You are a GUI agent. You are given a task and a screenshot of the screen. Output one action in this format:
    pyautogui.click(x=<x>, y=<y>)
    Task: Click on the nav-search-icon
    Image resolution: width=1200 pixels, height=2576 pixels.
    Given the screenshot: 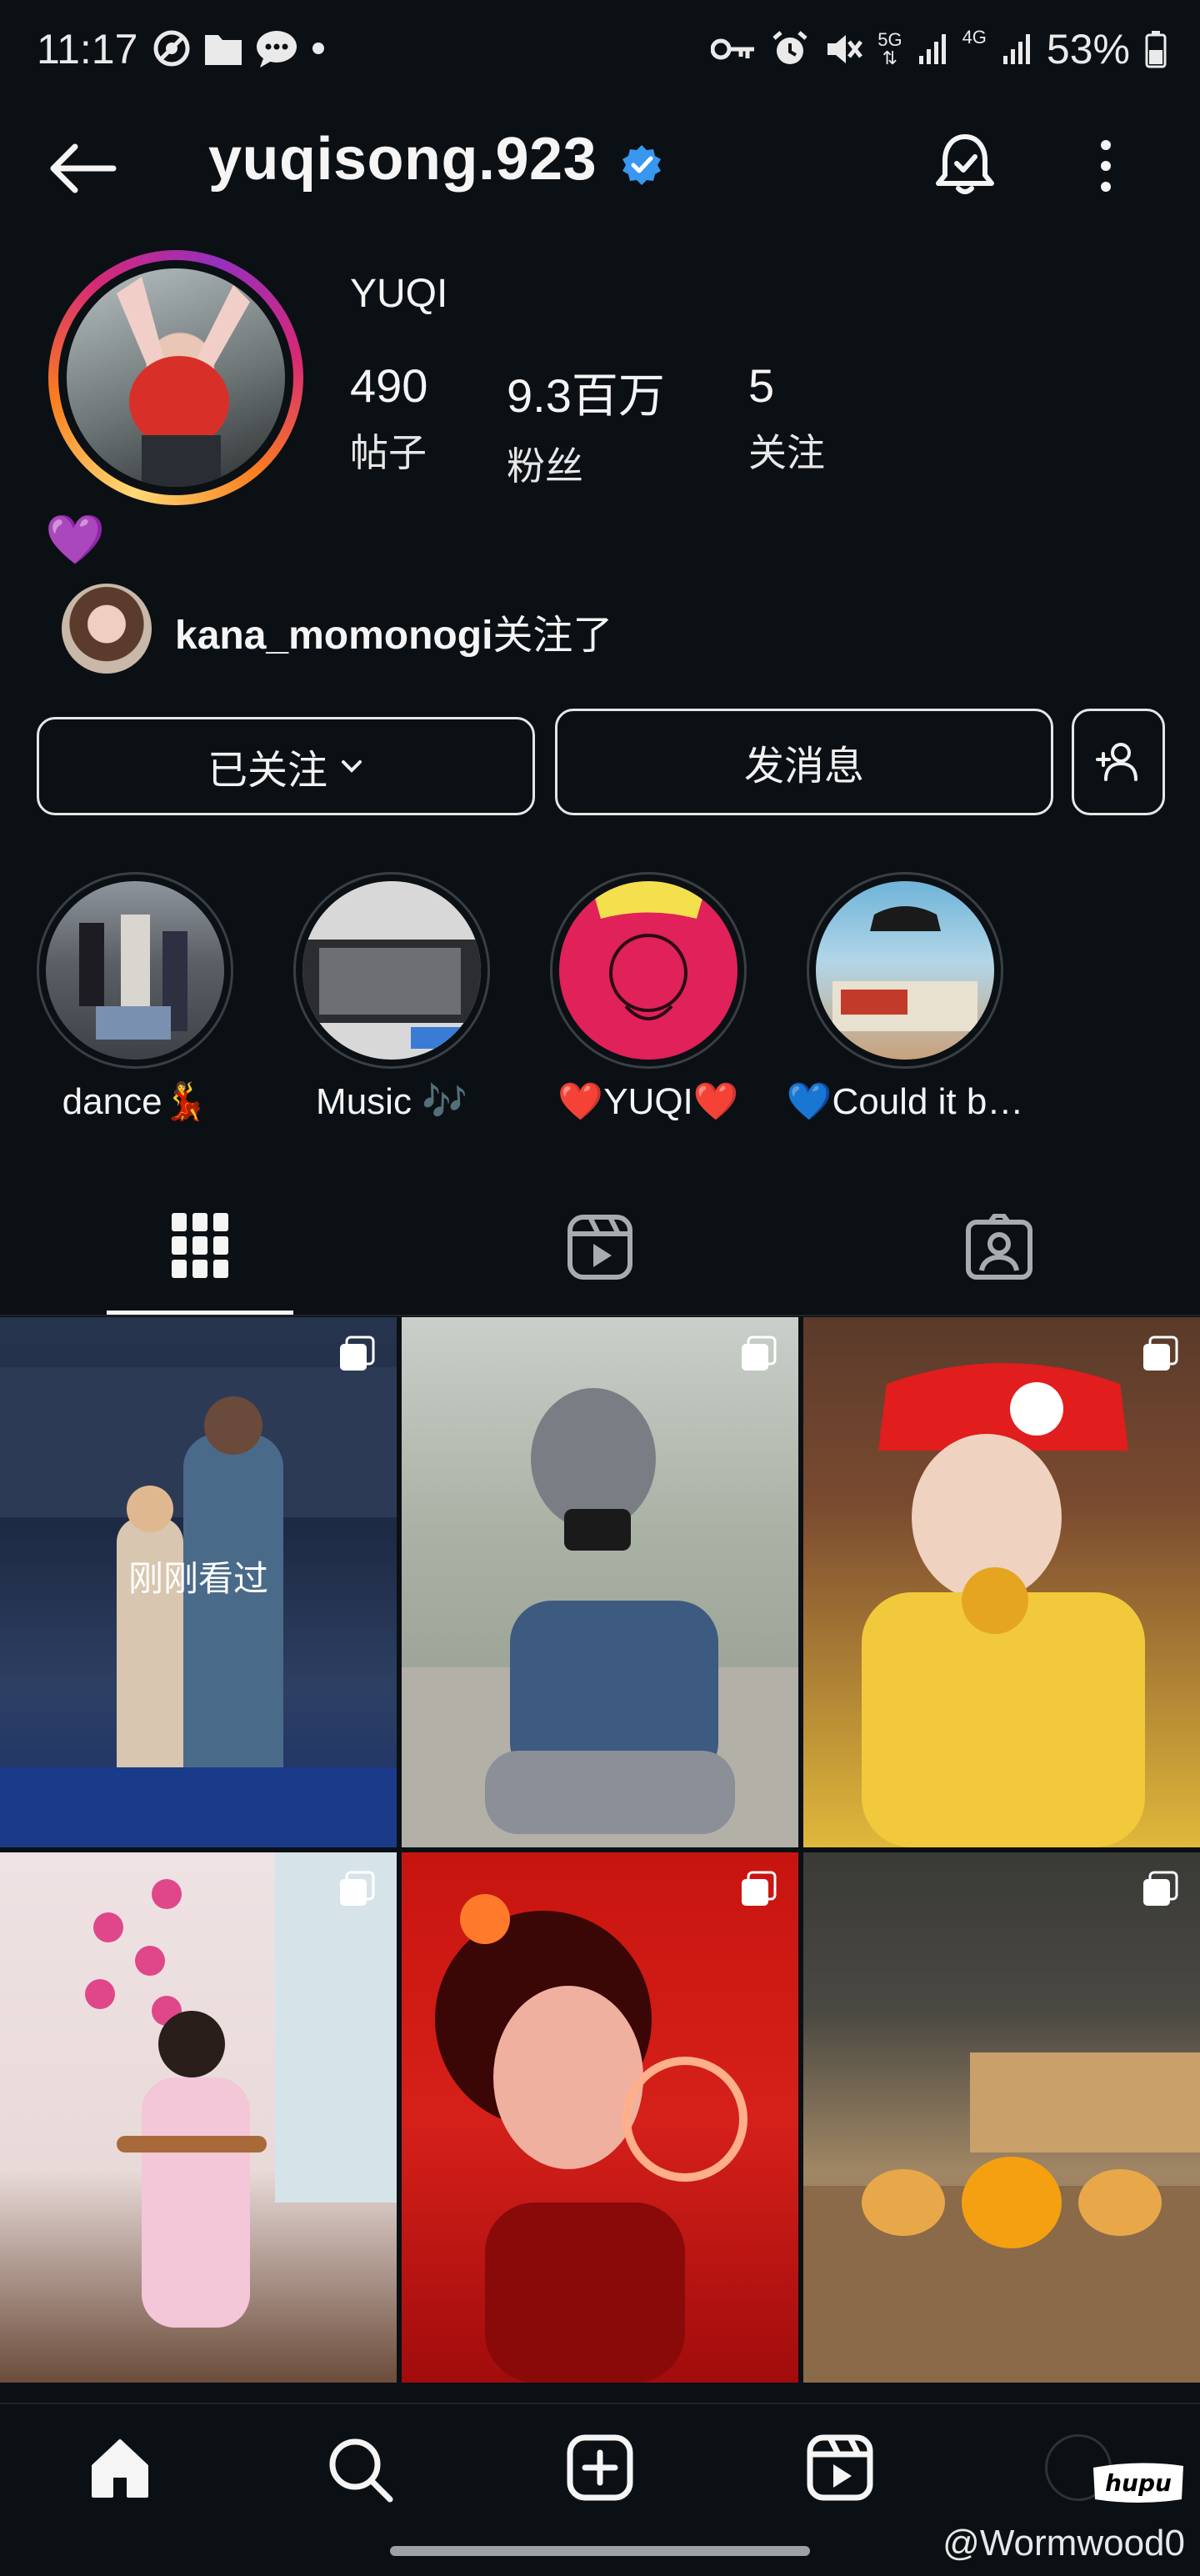 What is the action you would take?
    pyautogui.click(x=361, y=2470)
    